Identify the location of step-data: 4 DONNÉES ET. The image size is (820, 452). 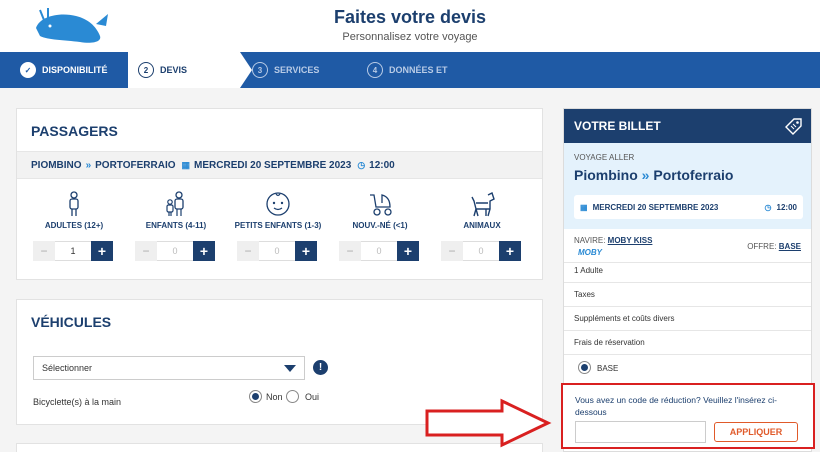
(427, 70).